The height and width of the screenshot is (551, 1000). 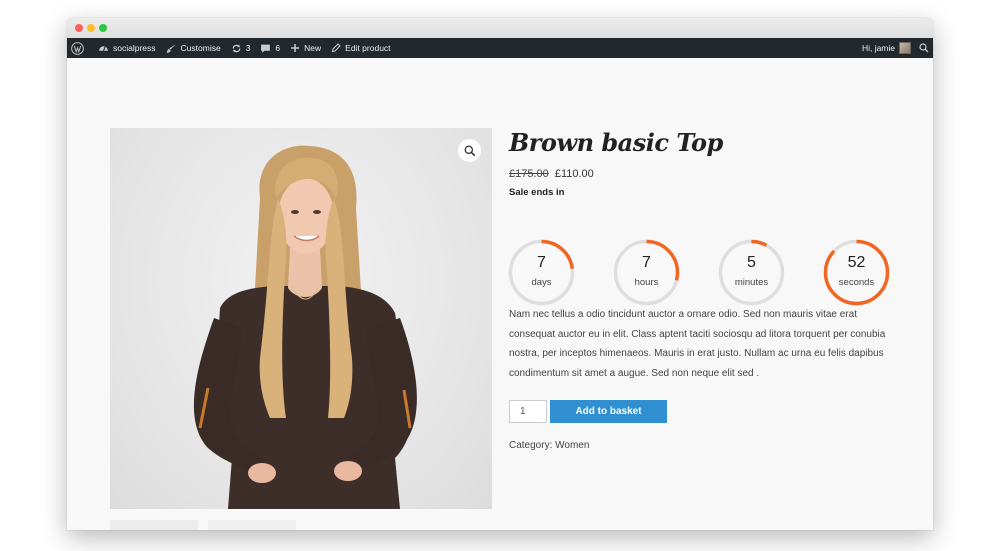 I want to click on countdown-minutes: 5 minutes, so click(x=751, y=272).